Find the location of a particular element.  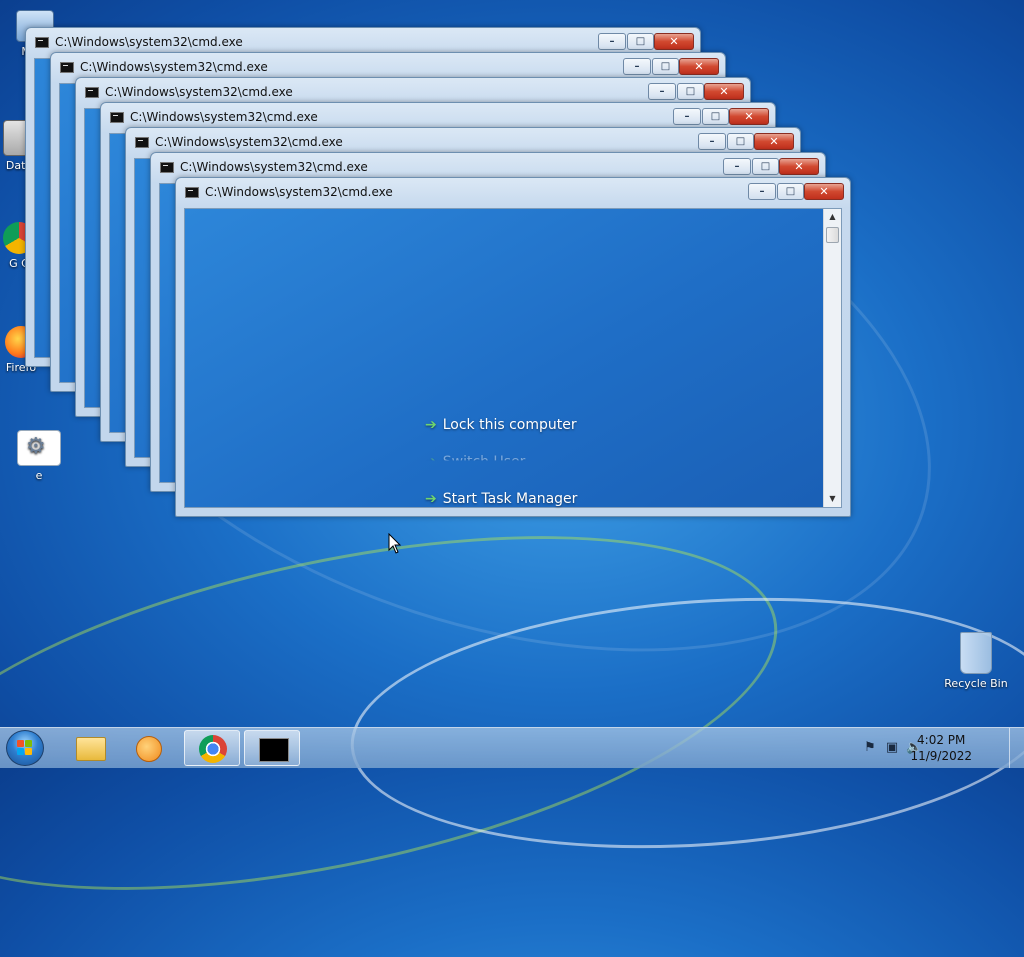

desktop-icon-label: Recycle Bin is located at coordinates (976, 683).